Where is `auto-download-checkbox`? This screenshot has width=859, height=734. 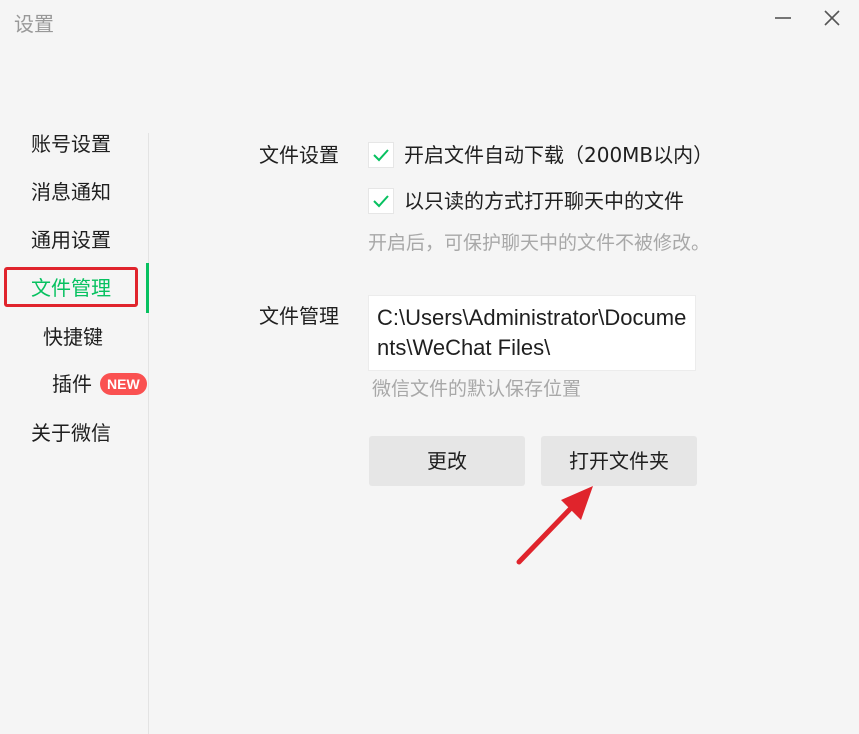
auto-download-checkbox is located at coordinates (381, 155).